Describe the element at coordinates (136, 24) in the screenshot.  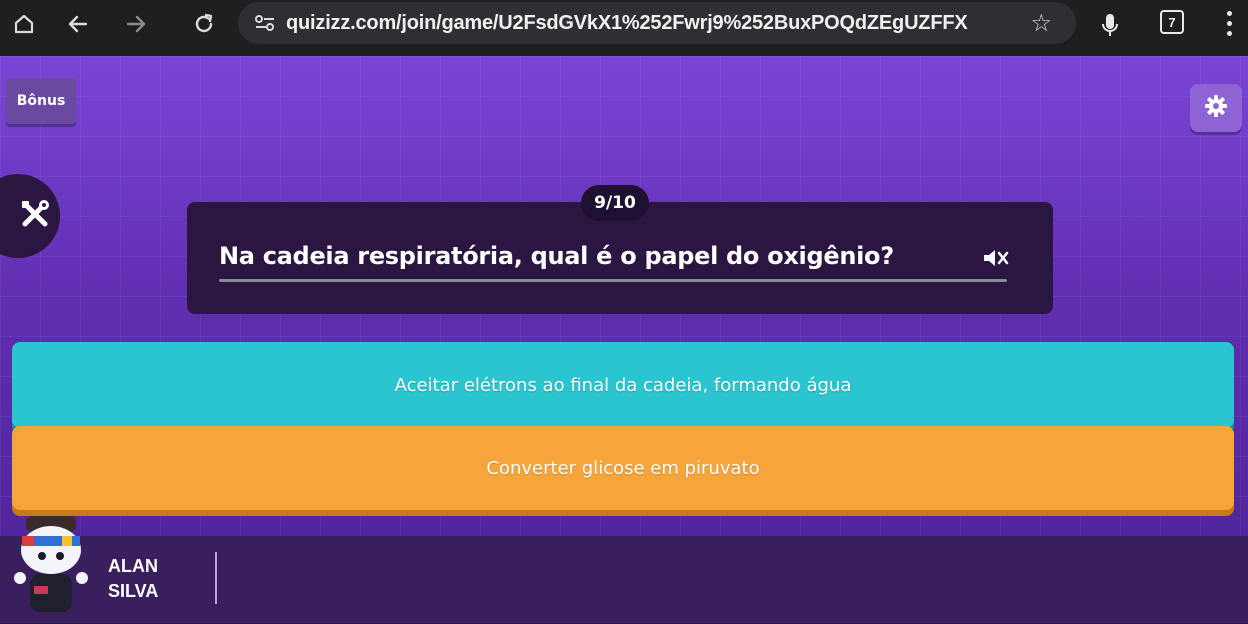
I see `forward-arrow-icon` at that location.